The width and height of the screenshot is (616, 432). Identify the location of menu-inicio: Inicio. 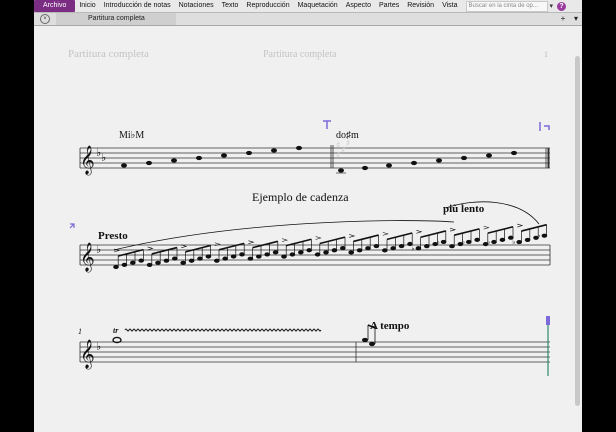
(87, 6).